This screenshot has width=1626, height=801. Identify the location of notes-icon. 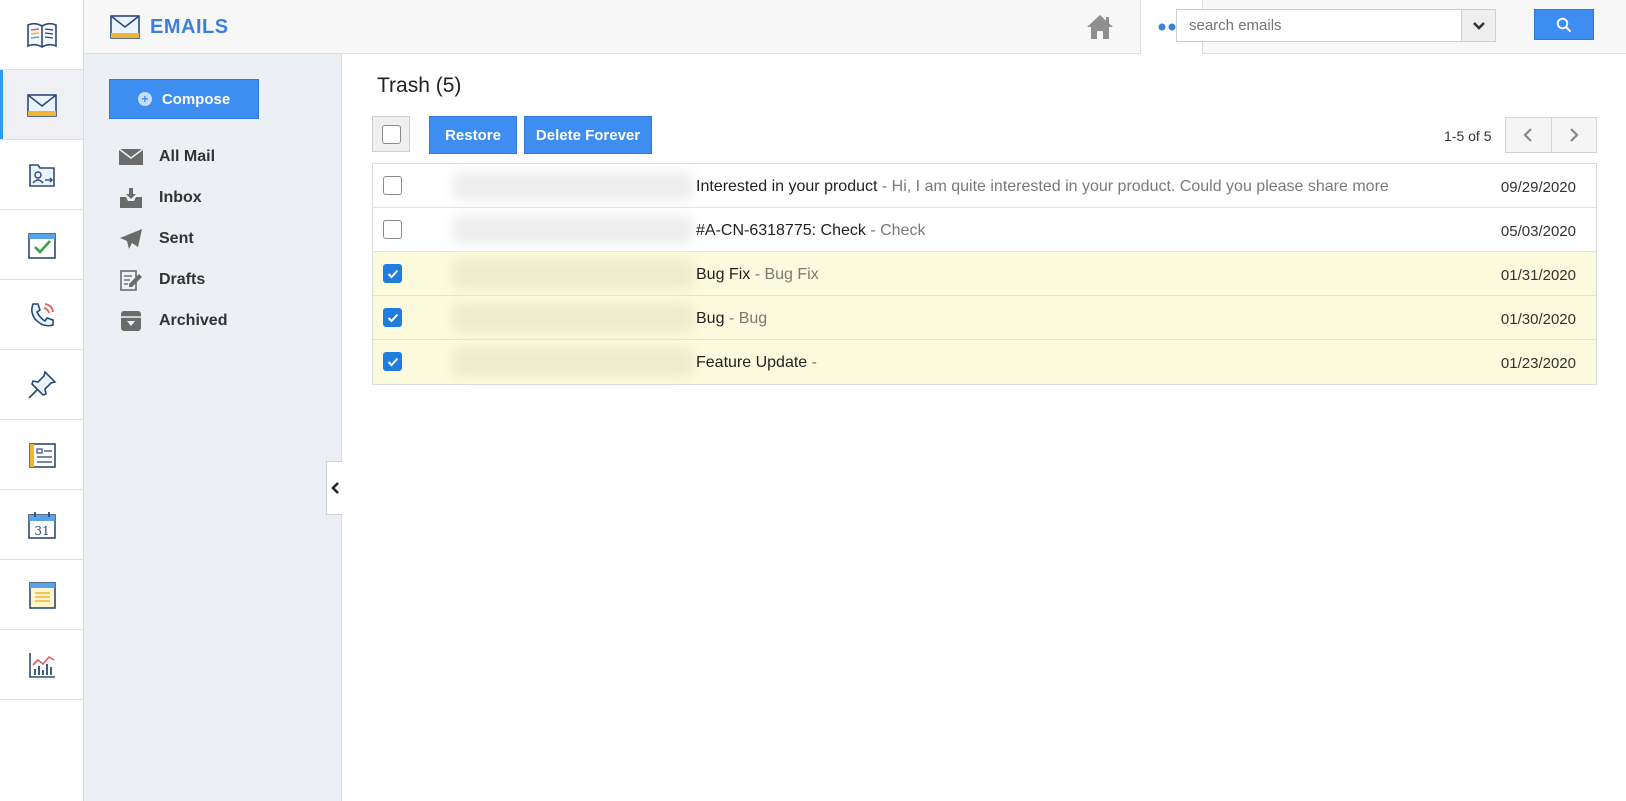
(42, 595).